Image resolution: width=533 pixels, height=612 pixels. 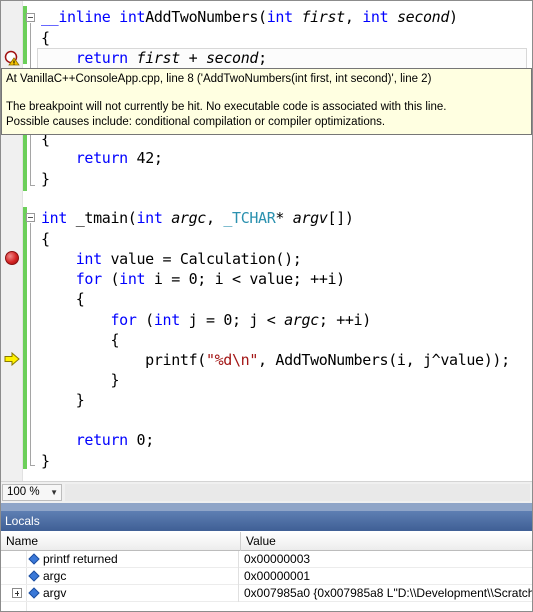 I want to click on locals-row: printf returned 0x00000003, so click(x=266, y=559).